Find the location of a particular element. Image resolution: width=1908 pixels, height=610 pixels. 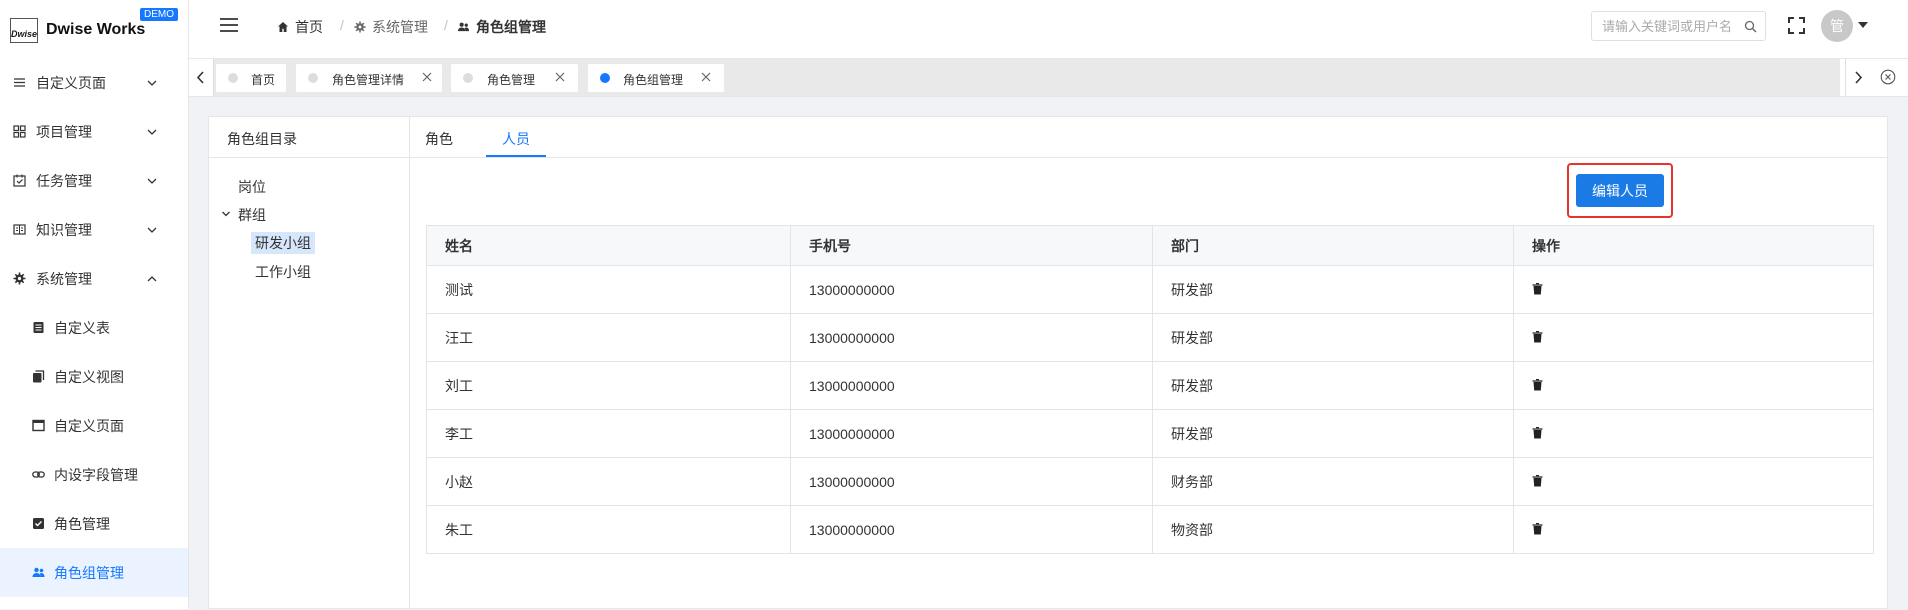

tab-home: 首页 is located at coordinates (251, 78).